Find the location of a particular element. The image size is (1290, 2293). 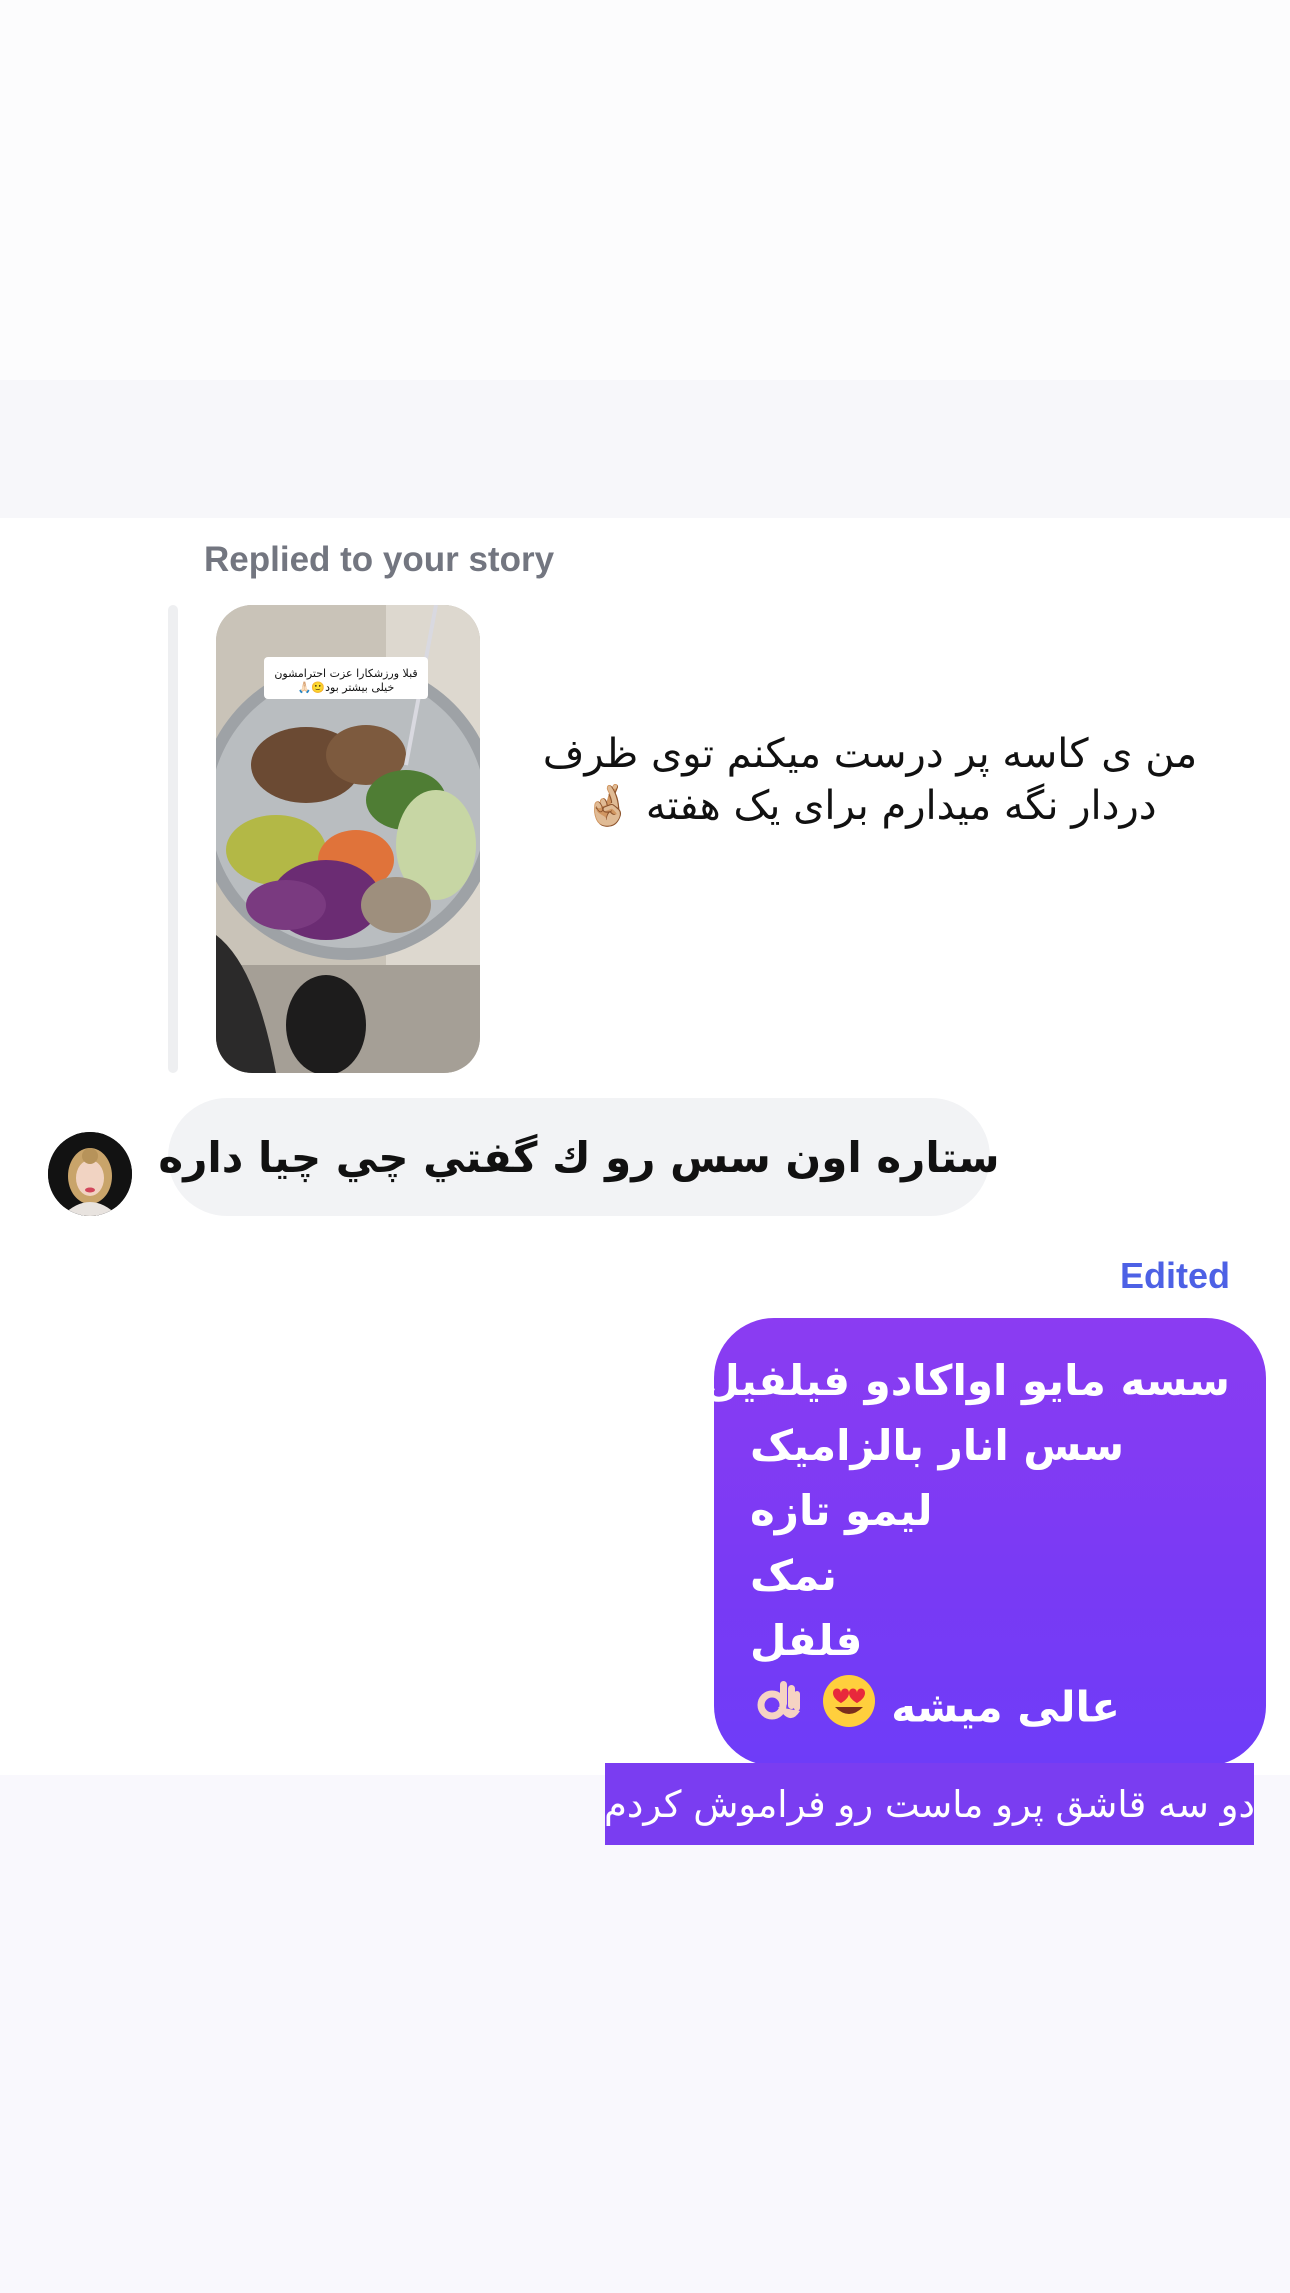

message-line: سسه مایو اواکادو فیلفیل is located at coordinates (966, 1380).